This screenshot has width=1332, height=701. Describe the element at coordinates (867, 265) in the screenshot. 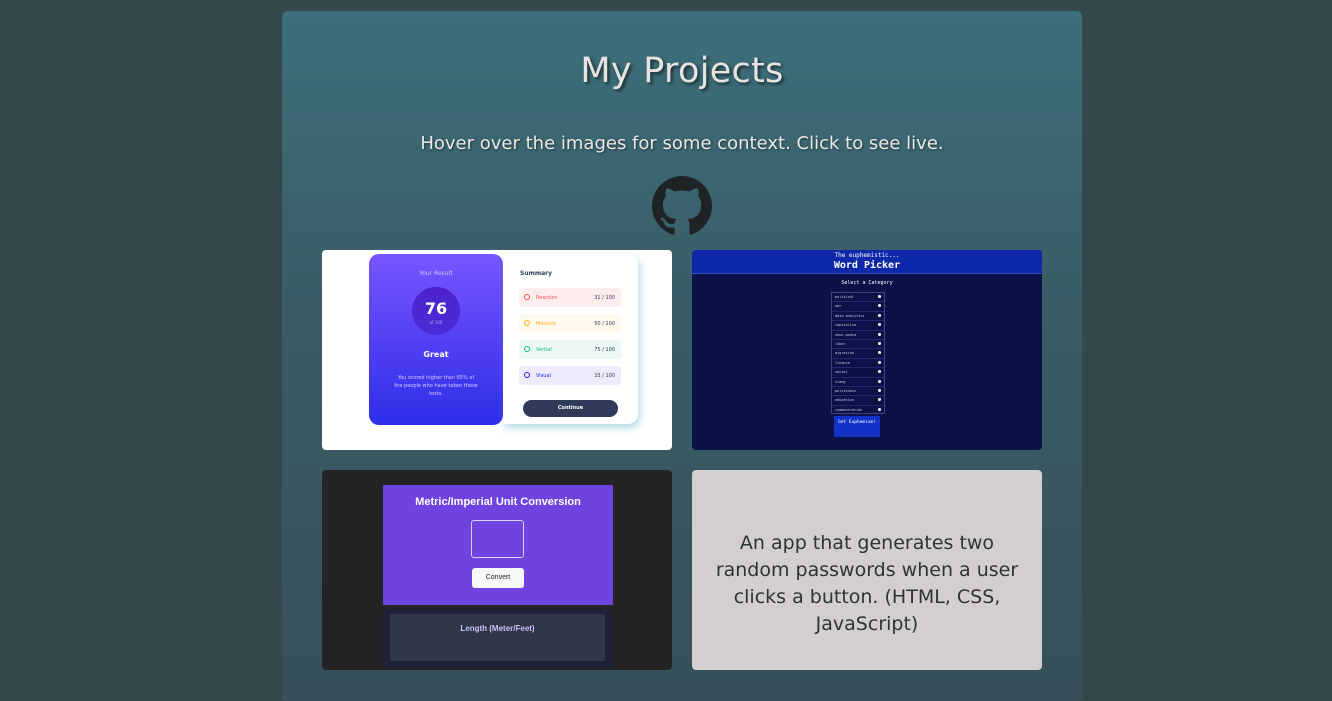

I see `word-picker-title: Word Picker` at that location.